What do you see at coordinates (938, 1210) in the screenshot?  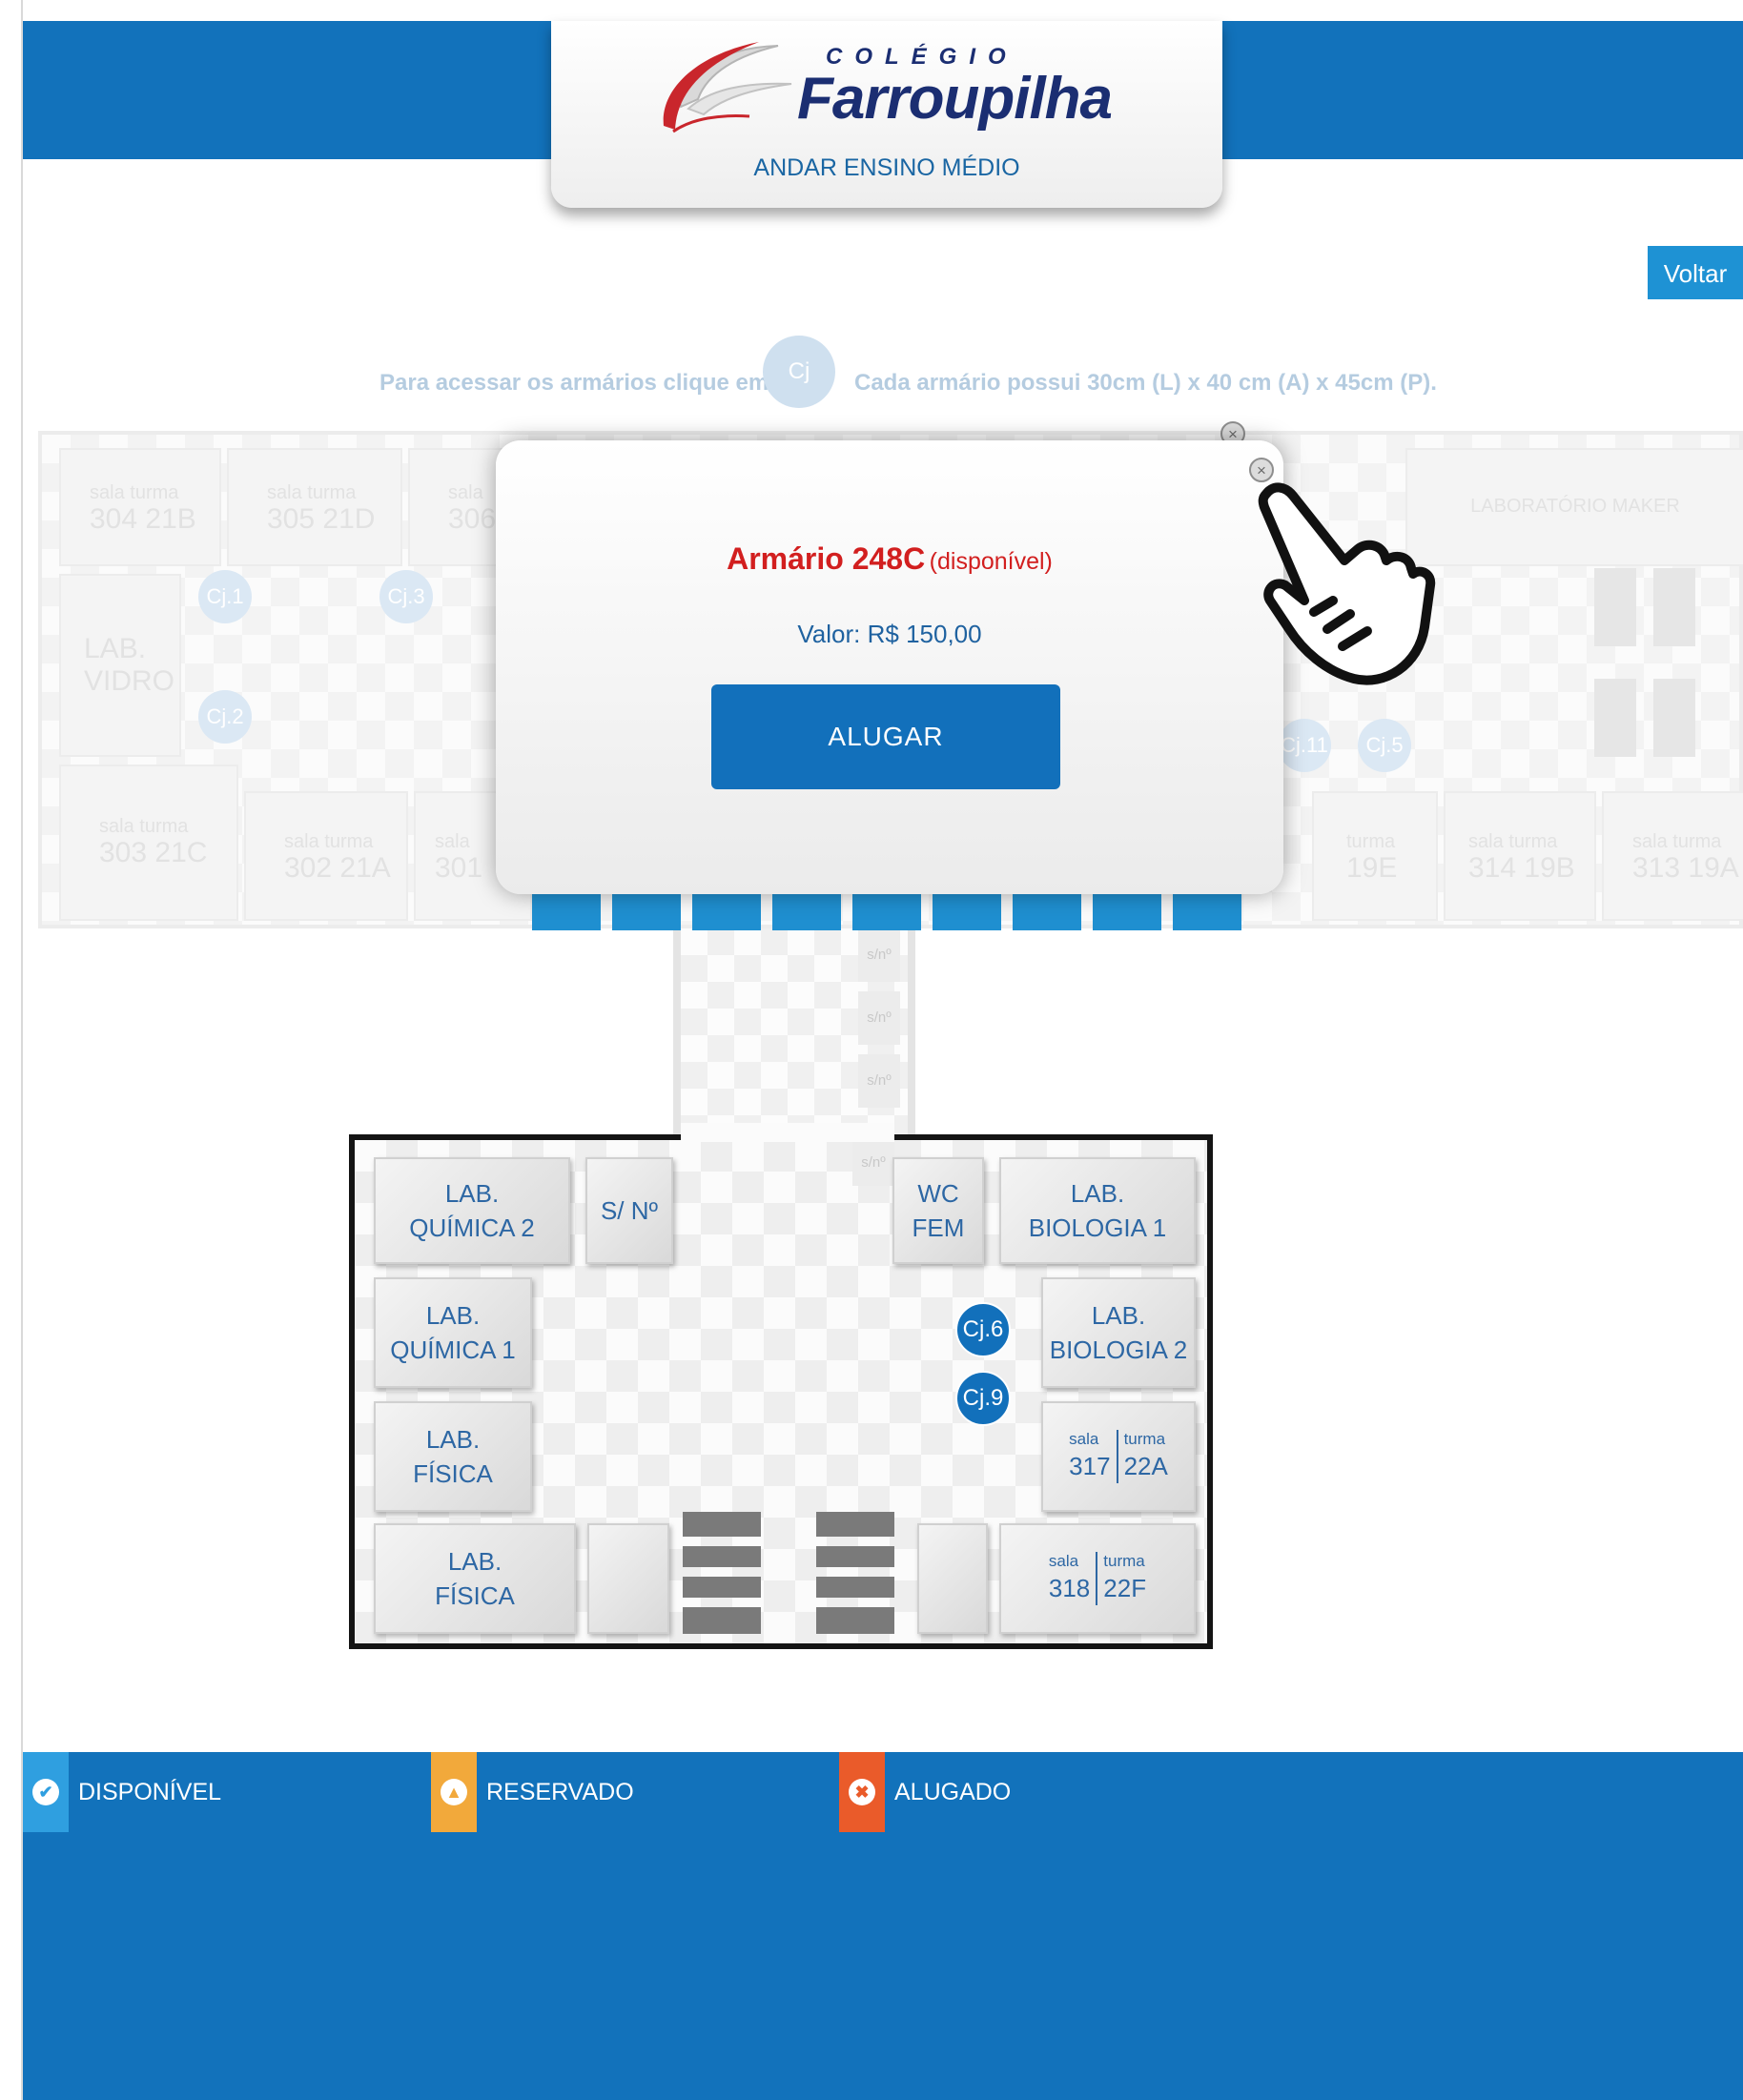 I see `wc-feminino: WC FEM` at bounding box center [938, 1210].